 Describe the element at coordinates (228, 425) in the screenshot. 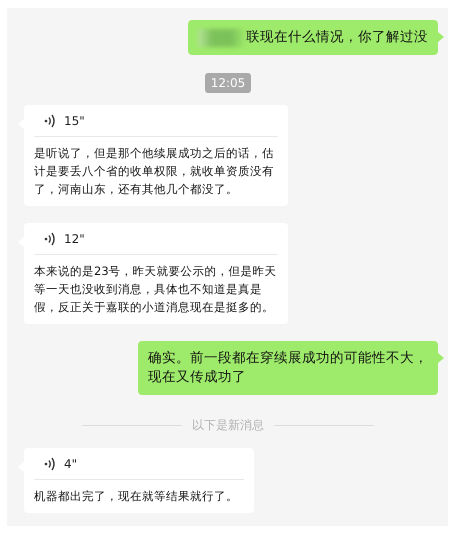

I see `new-messages-divider: 以下是新消息` at that location.